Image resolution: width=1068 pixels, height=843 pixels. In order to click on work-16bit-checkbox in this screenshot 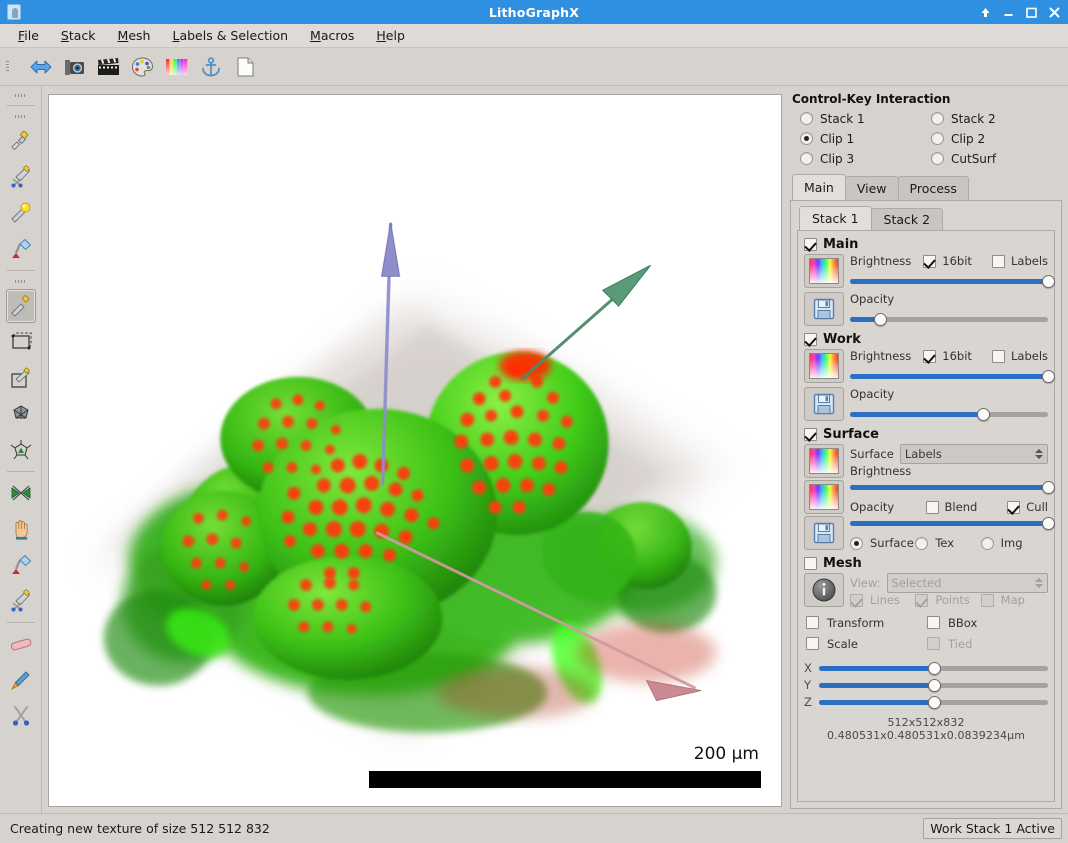, I will do `click(930, 356)`.